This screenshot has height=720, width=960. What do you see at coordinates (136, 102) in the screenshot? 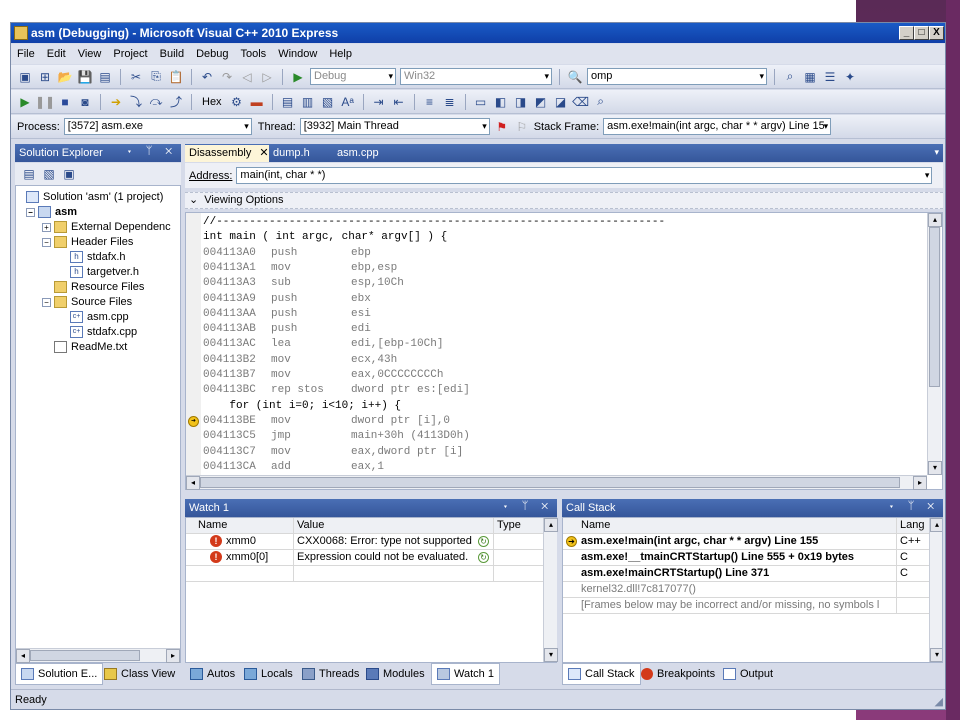
I see `step-into-icon: ⤵` at bounding box center [136, 102].